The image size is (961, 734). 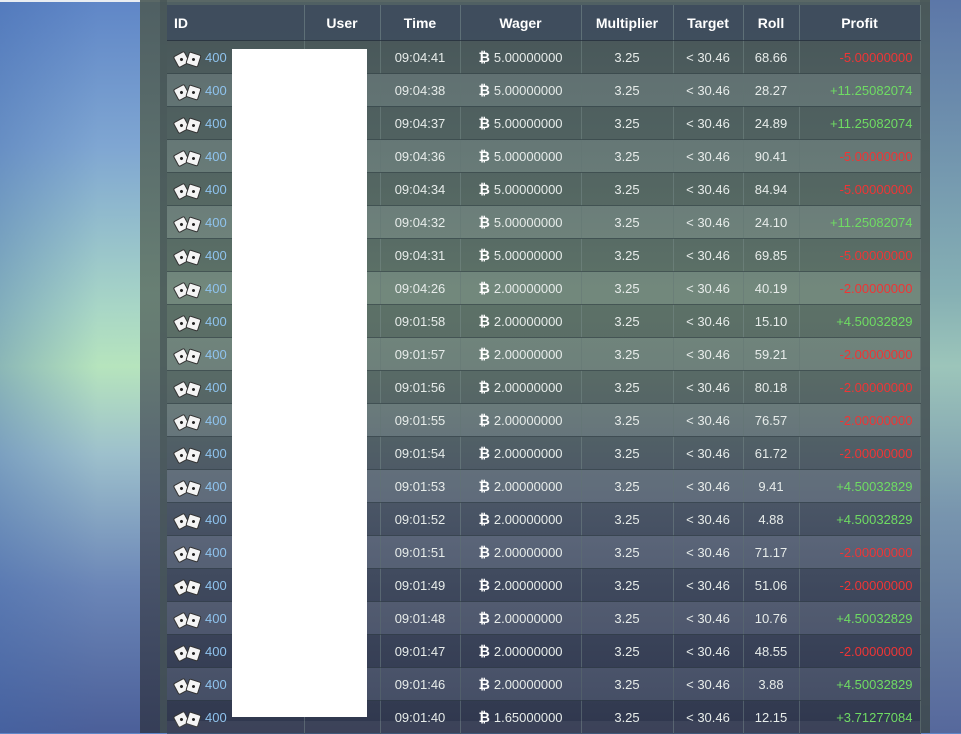 I want to click on col-header-multiplier: Multiplier, so click(x=627, y=23).